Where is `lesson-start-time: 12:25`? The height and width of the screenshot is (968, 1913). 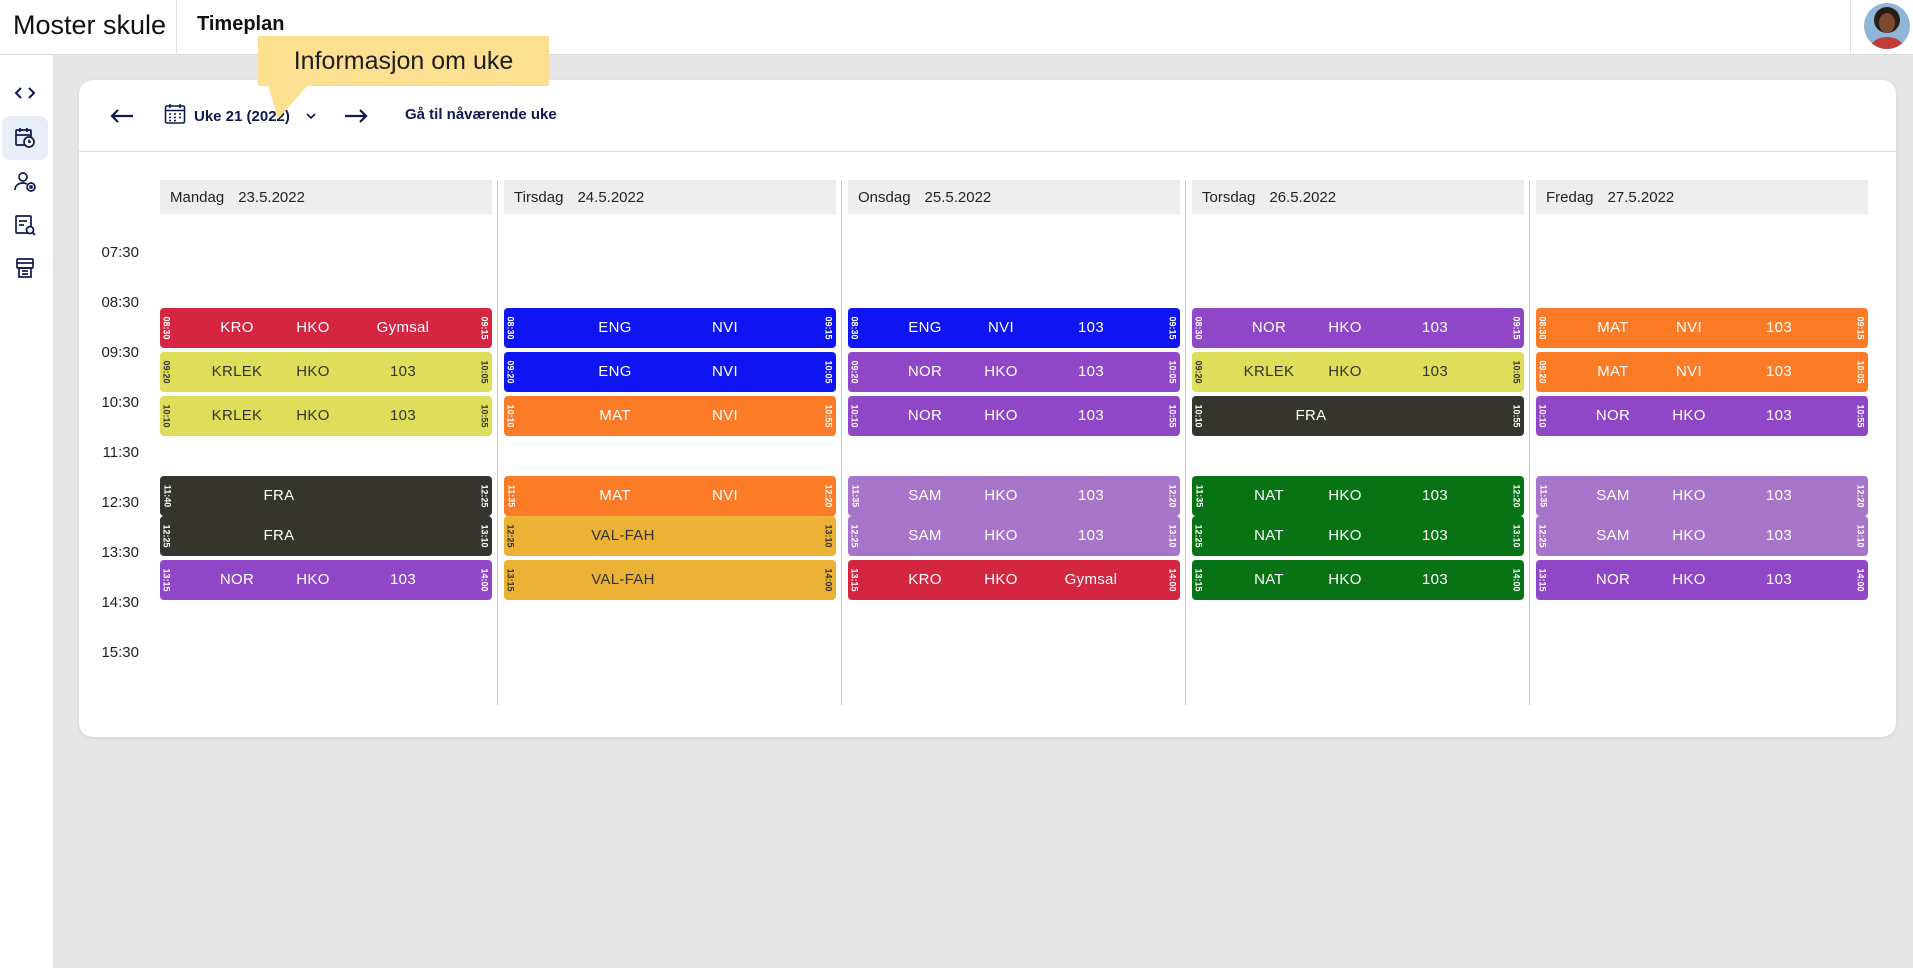 lesson-start-time: 12:25 is located at coordinates (1199, 536).